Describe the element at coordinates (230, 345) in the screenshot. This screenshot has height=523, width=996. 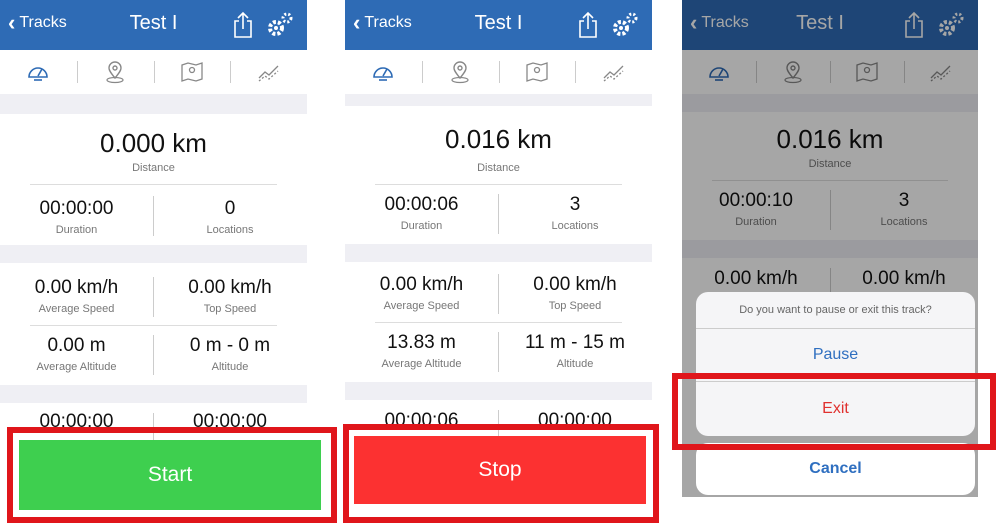
I see `altitude-range-value: 0 m - 0 m` at that location.